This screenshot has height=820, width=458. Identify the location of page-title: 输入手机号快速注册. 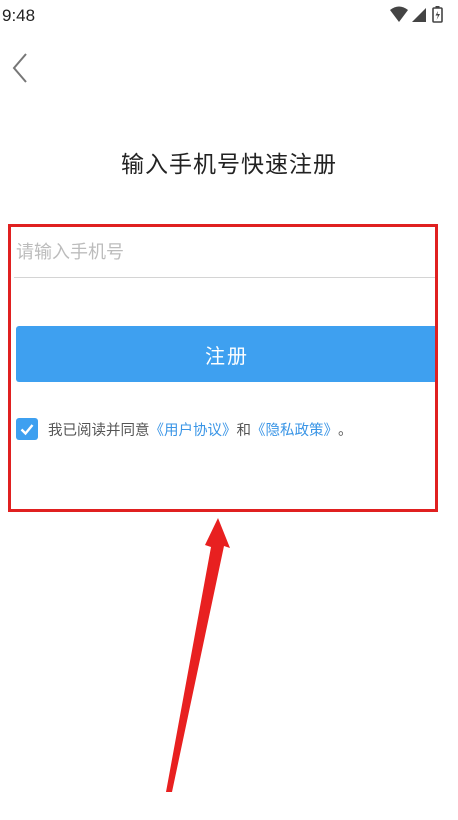
(229, 165).